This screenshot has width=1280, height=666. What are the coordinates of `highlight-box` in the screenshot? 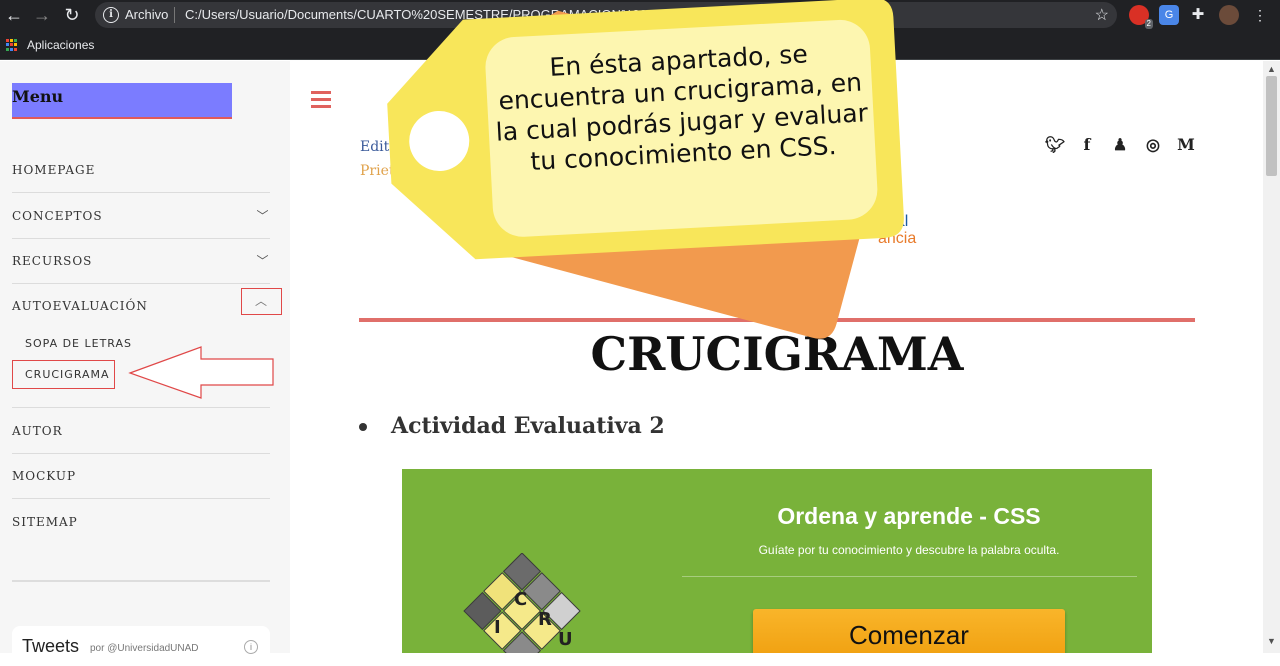 It's located at (63, 374).